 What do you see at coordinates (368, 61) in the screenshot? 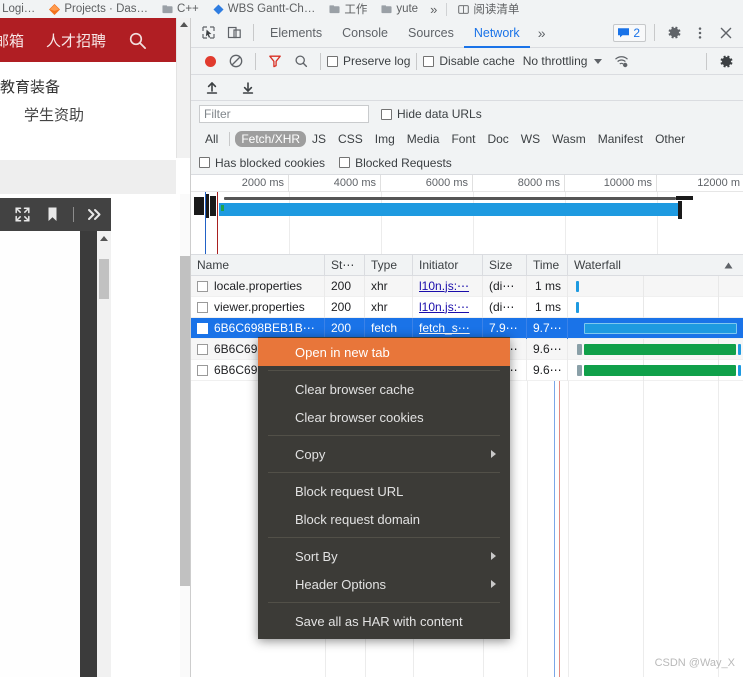
I see `preserve-log-checkbox: Preserve log` at bounding box center [368, 61].